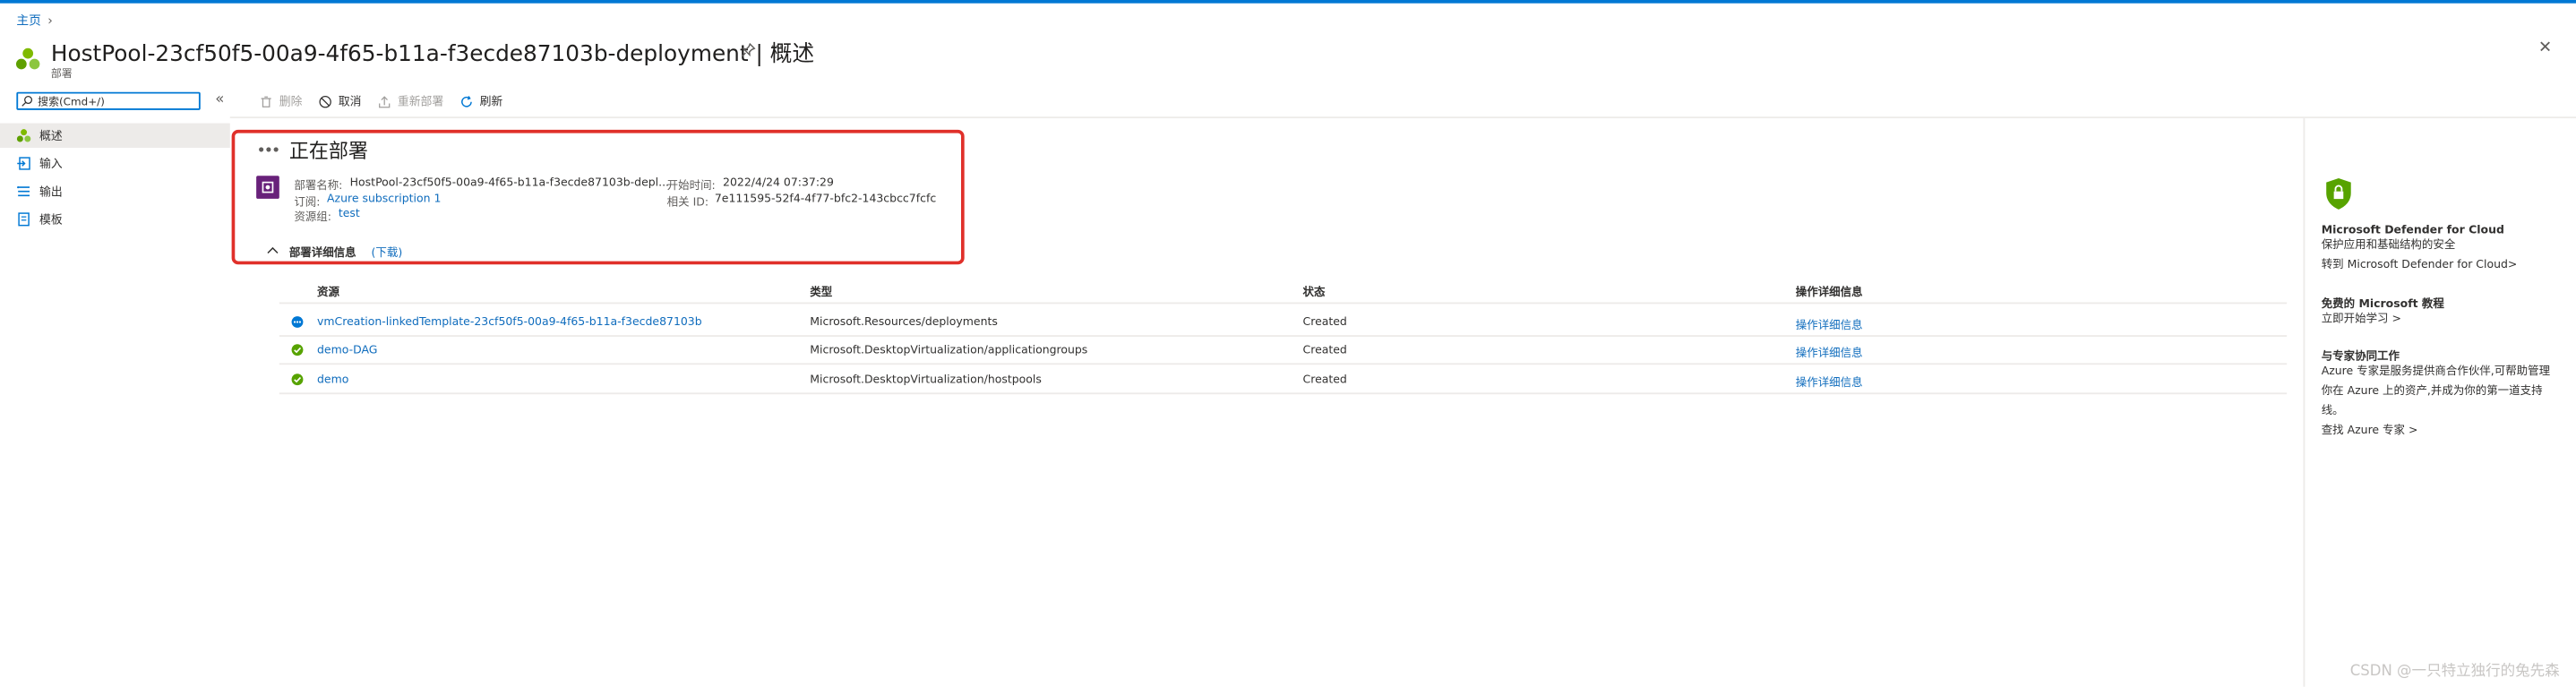 The height and width of the screenshot is (687, 2576). Describe the element at coordinates (904, 322) in the screenshot. I see `table-row-type: Microsoft.Resources/deployments` at that location.